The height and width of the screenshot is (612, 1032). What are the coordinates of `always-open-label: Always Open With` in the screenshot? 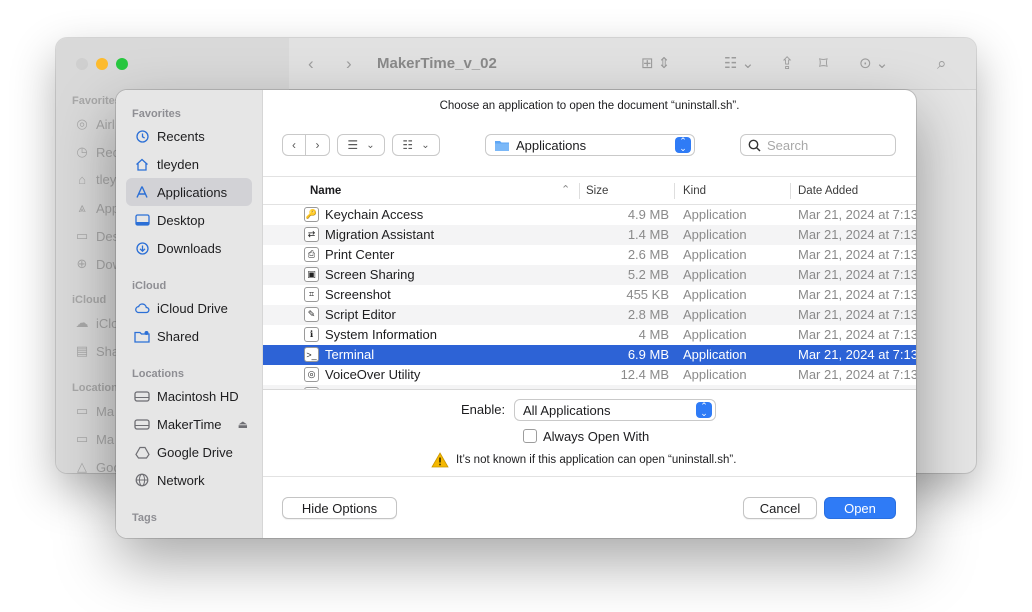 It's located at (596, 436).